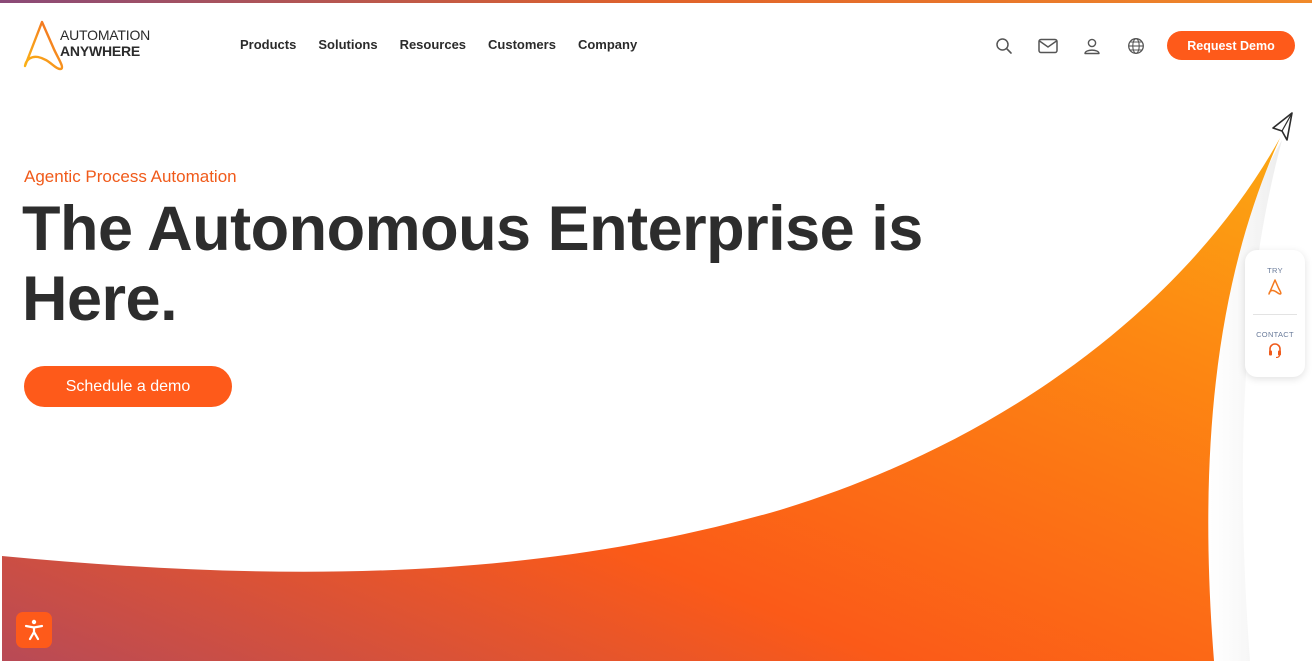 The width and height of the screenshot is (1312, 661). I want to click on mail-icon, so click(1048, 46).